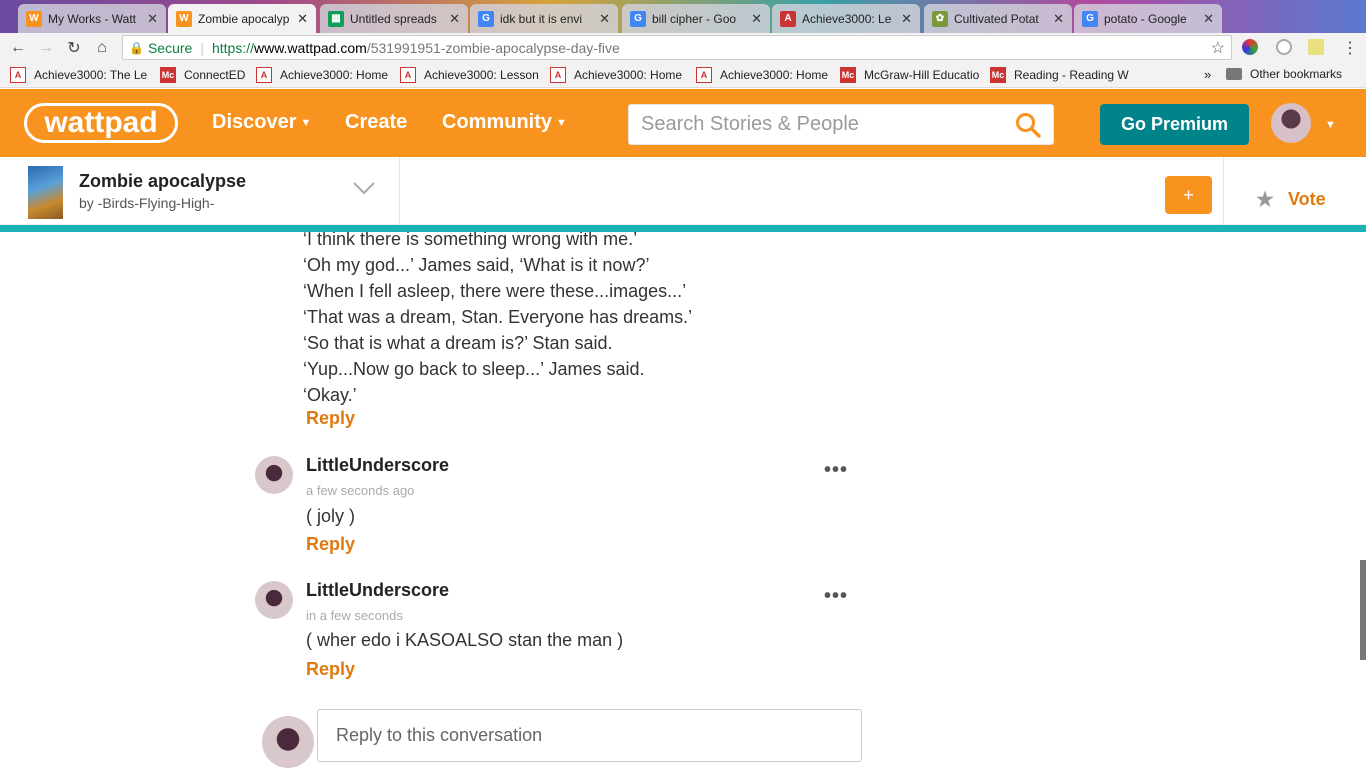 This screenshot has height=768, width=1366. Describe the element at coordinates (254, 122) in the screenshot. I see `nav-discover-label: Discover` at that location.